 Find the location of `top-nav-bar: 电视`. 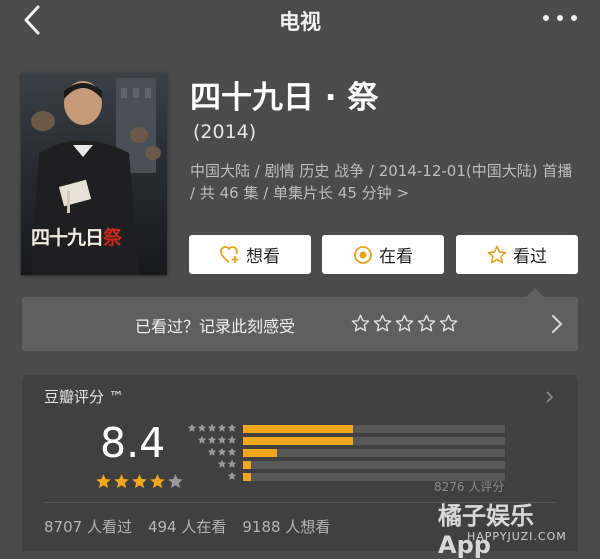

top-nav-bar: 电视 is located at coordinates (300, 20).